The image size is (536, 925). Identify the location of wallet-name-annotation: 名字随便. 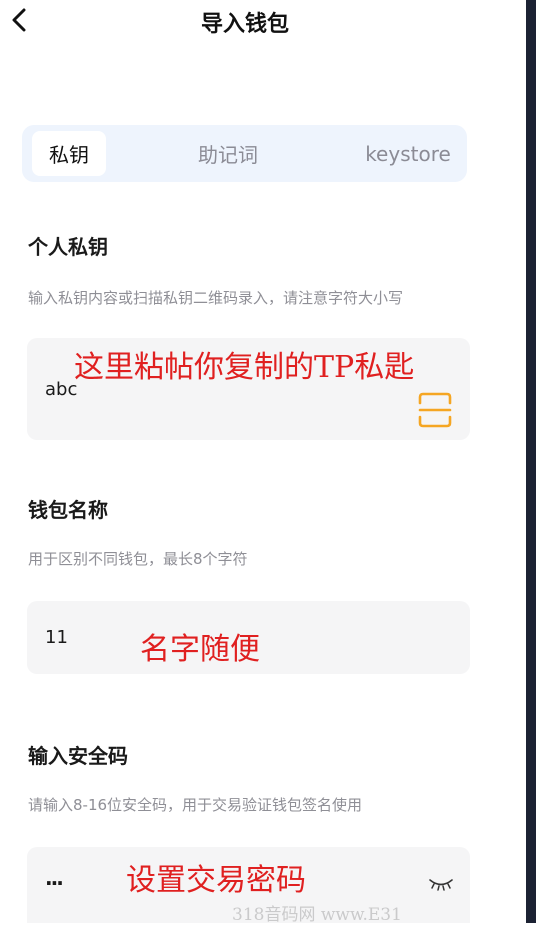
(200, 649).